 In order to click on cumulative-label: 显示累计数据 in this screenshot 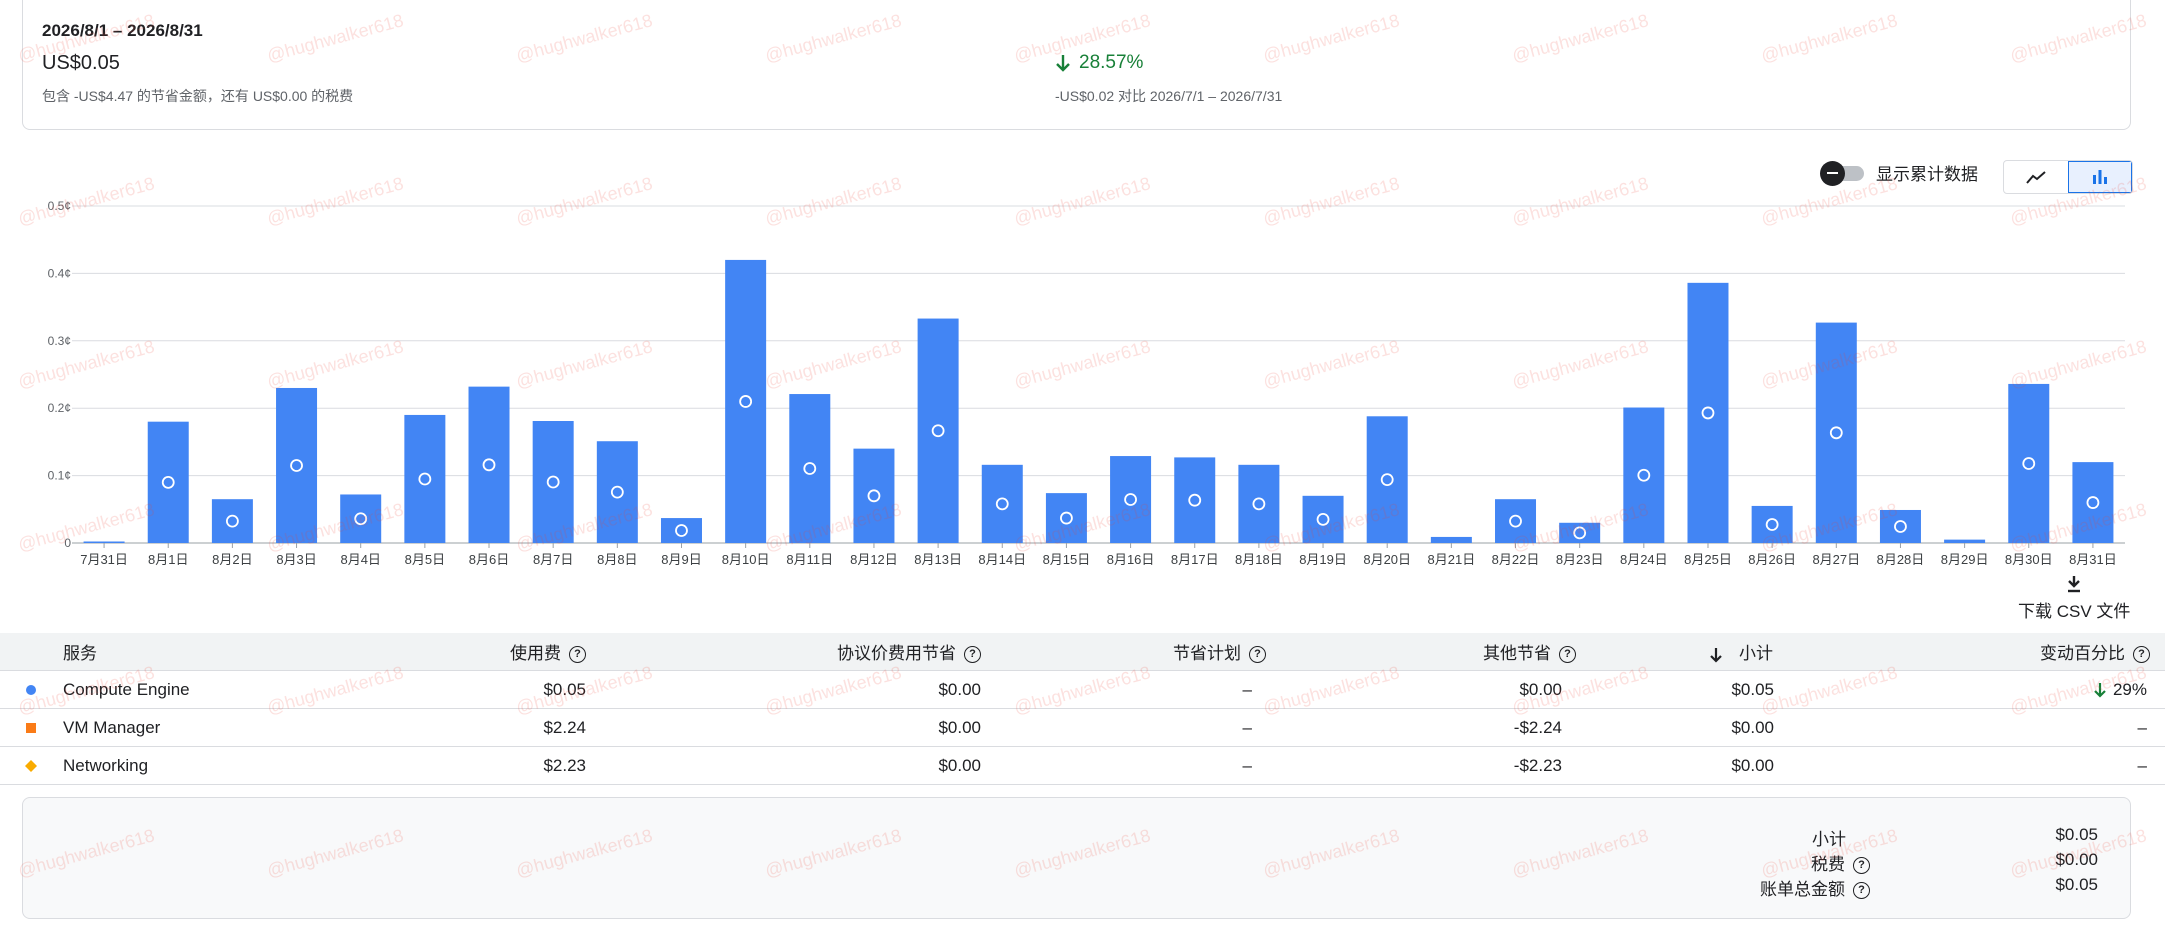, I will do `click(1927, 174)`.